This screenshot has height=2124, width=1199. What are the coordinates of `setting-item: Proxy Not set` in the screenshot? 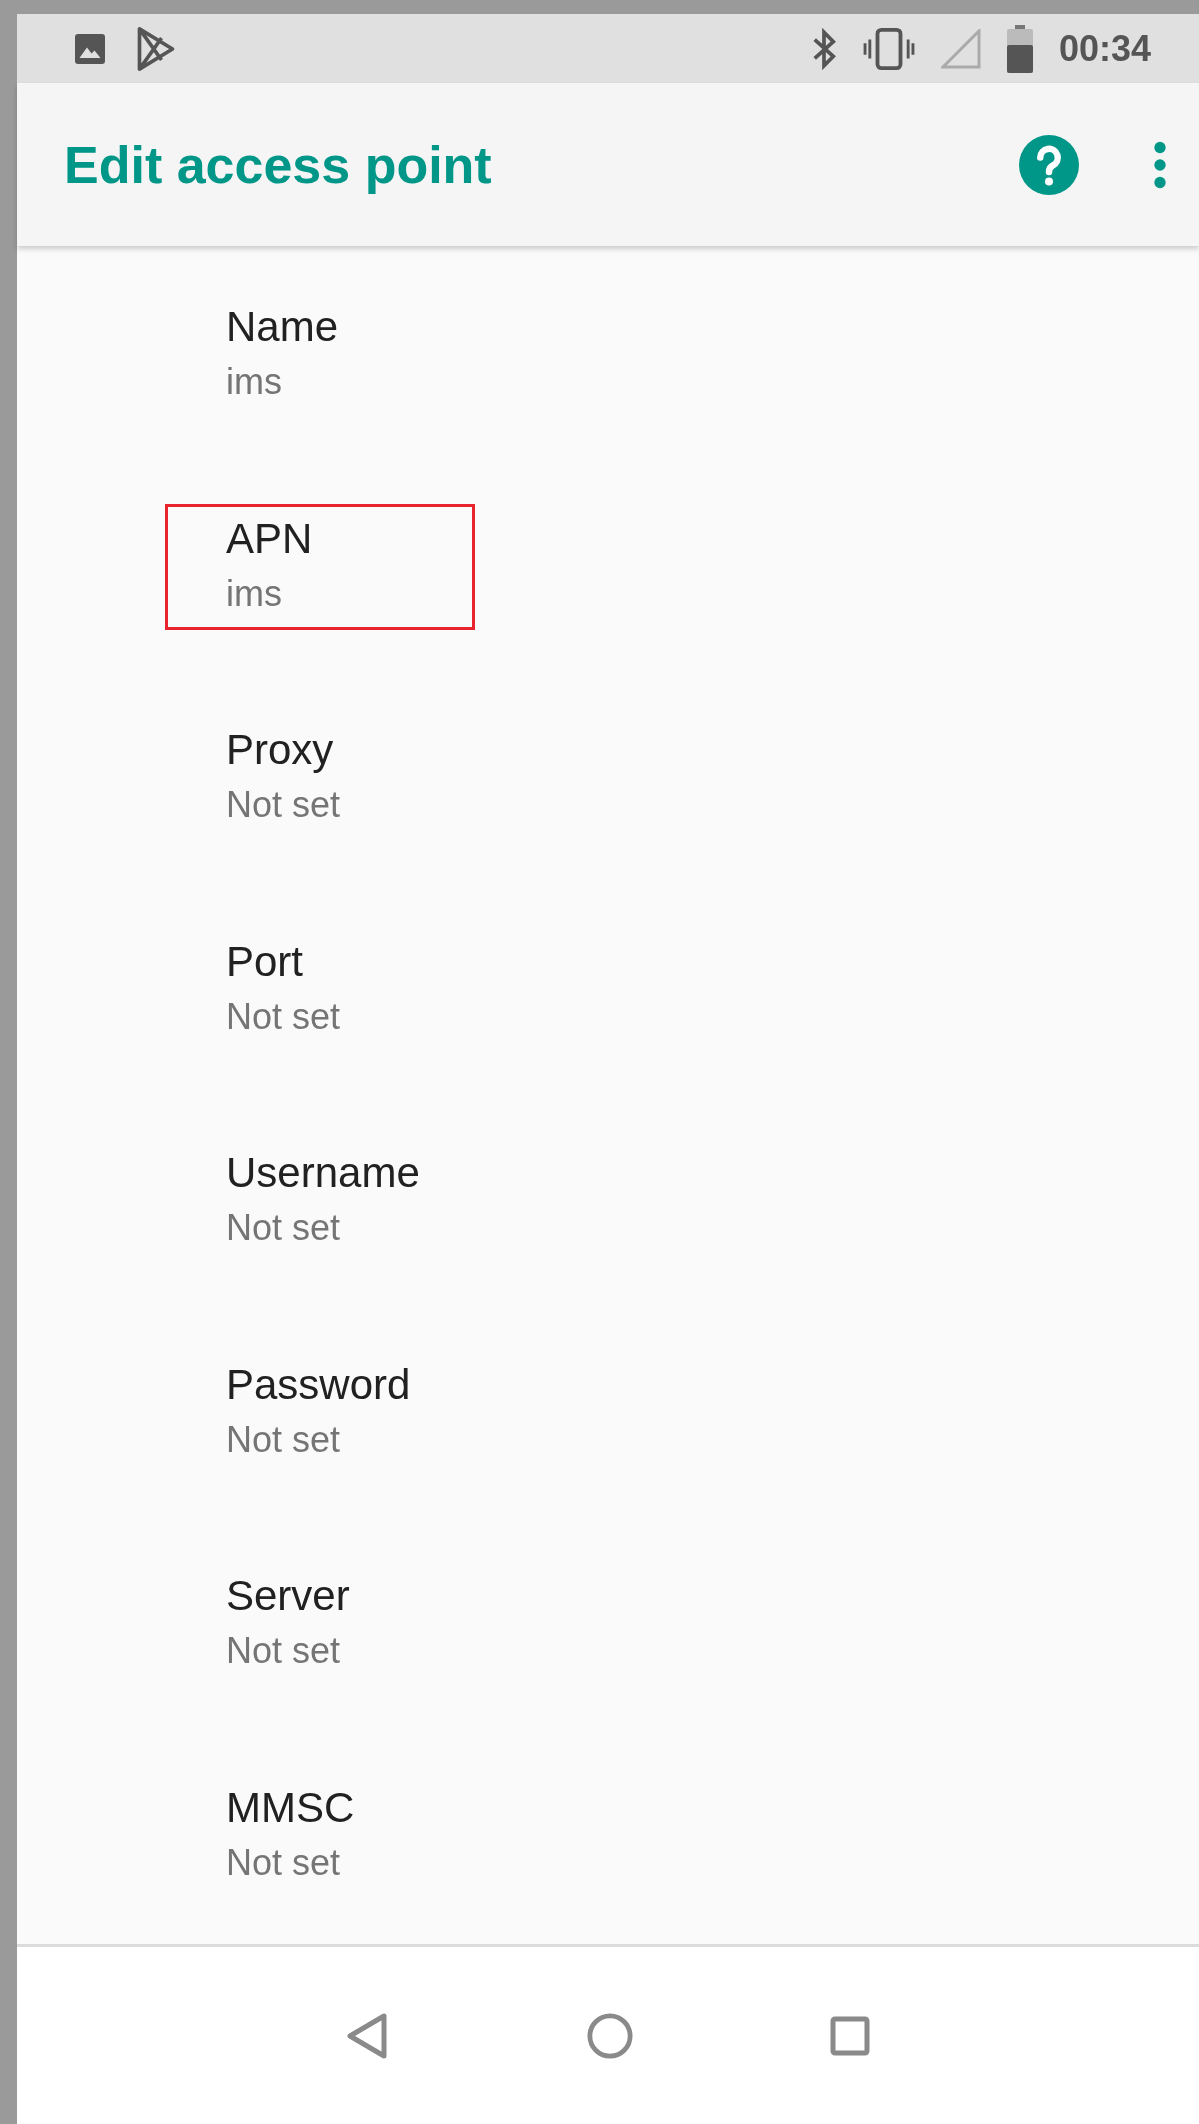 It's located at (283, 748).